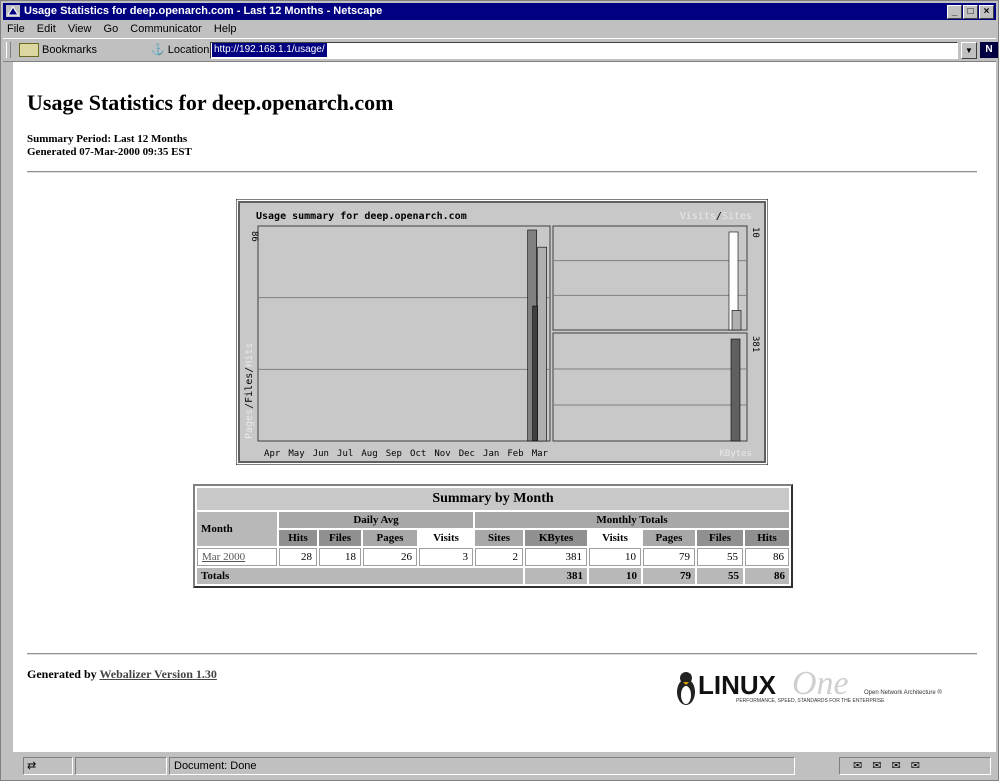 Image resolution: width=999 pixels, height=781 pixels. I want to click on col-monthly-pages: Pages, so click(669, 538).